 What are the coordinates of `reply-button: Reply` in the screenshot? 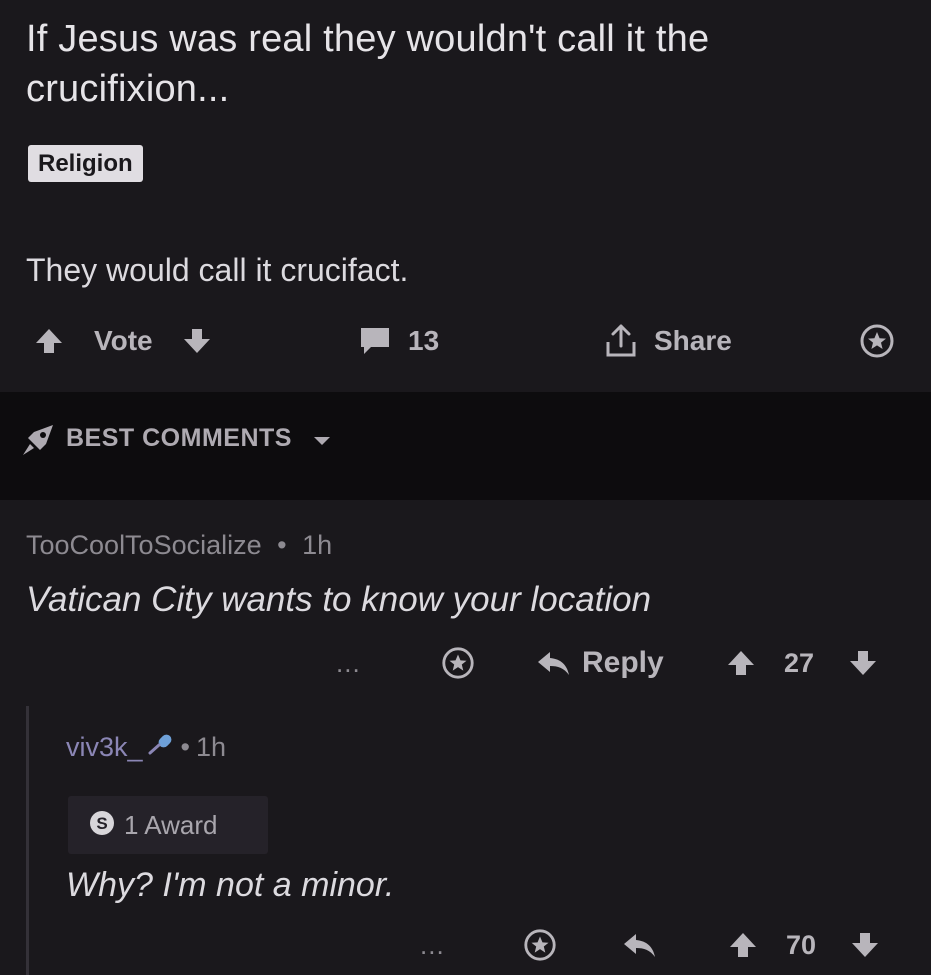 It's located at (600, 663).